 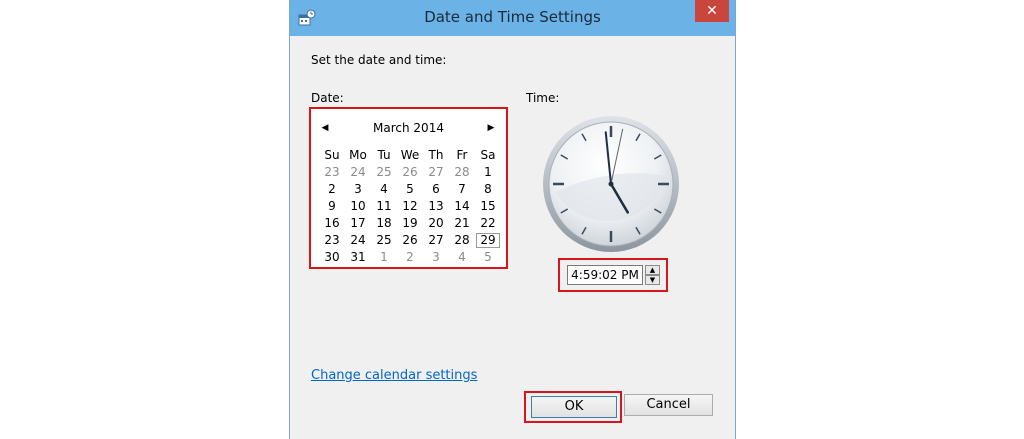 I want to click on calendar-day: 11, so click(x=384, y=206).